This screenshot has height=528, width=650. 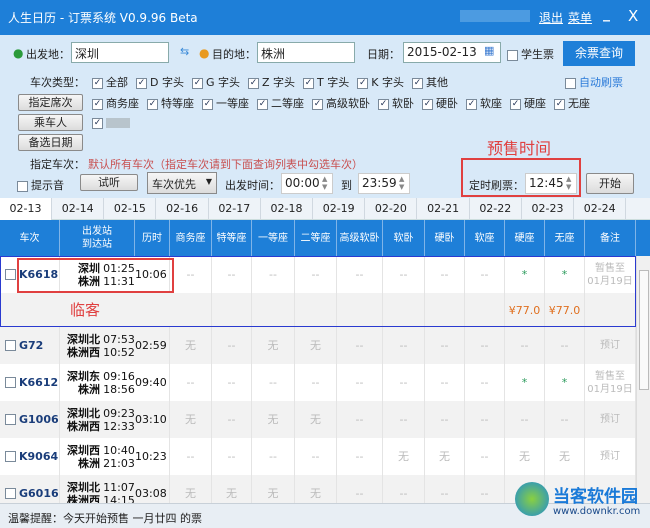 What do you see at coordinates (391, 209) in the screenshot?
I see `tab-02-20: 02-20` at bounding box center [391, 209].